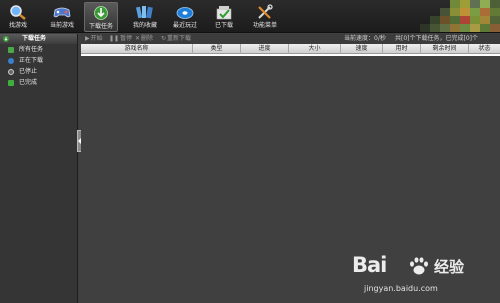 Image resolution: width=500 pixels, height=303 pixels. Describe the element at coordinates (144, 25) in the screenshot. I see `toolbar-favorites-label: 我的收藏` at that location.